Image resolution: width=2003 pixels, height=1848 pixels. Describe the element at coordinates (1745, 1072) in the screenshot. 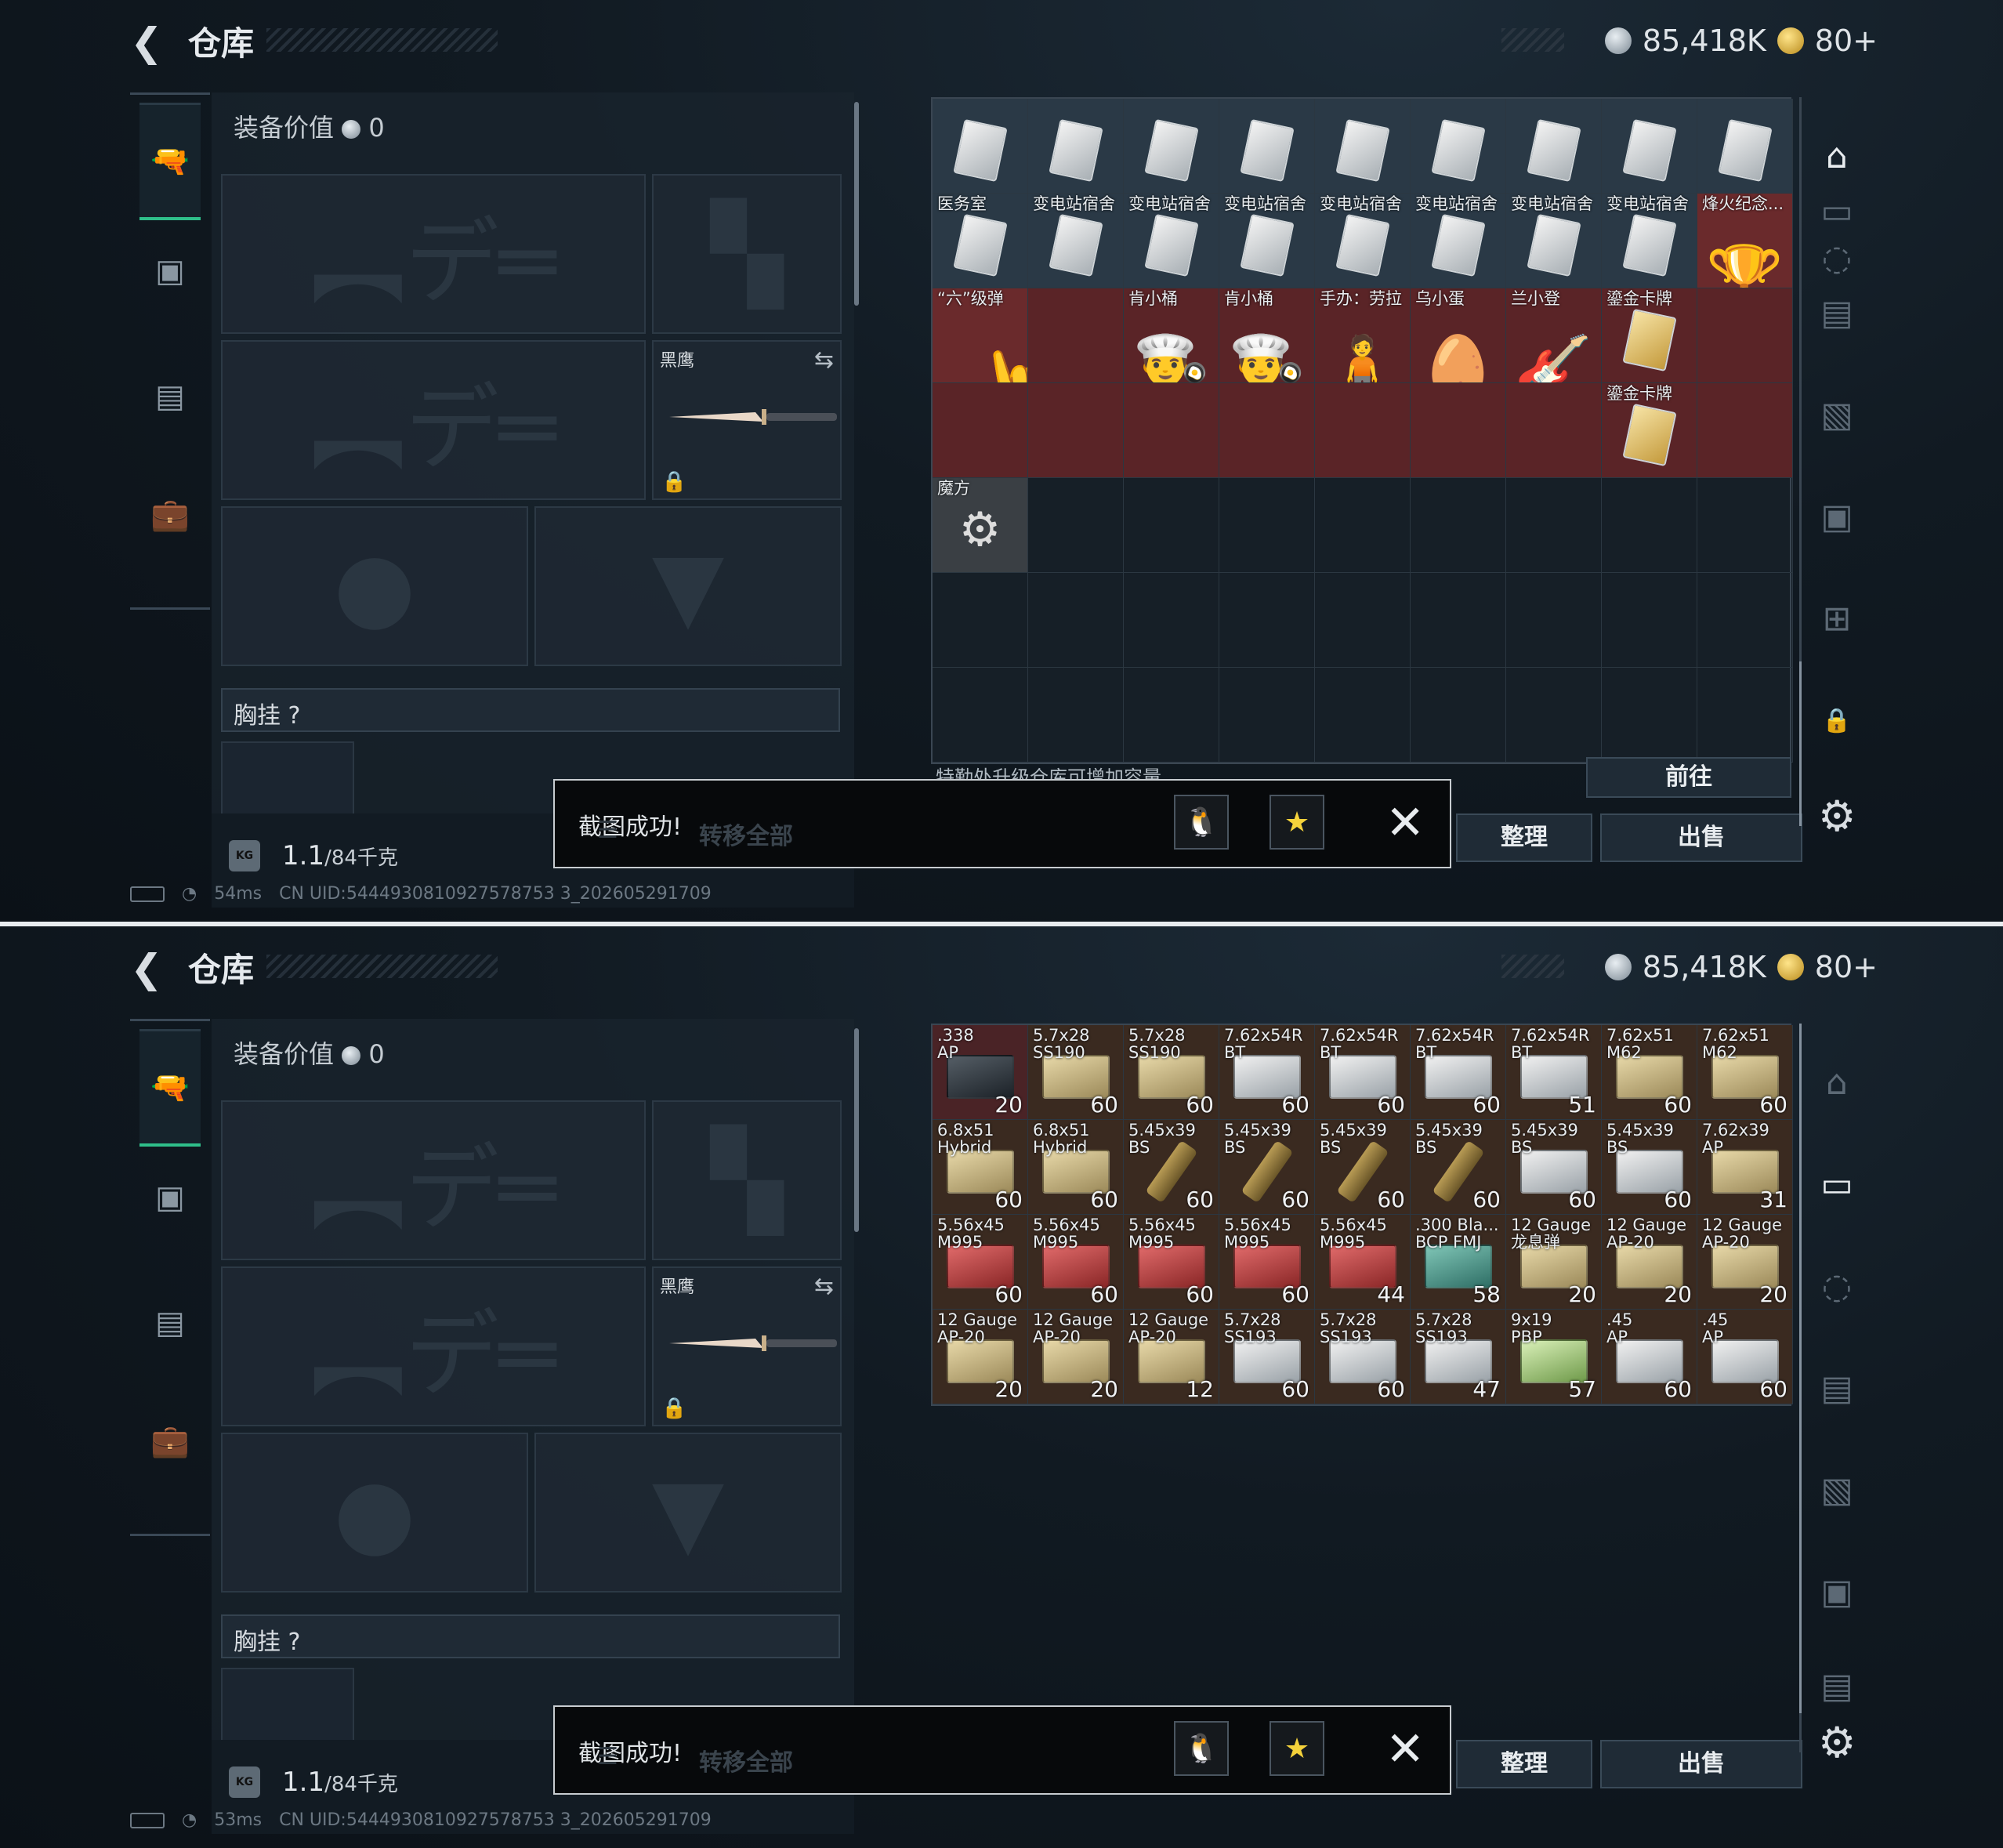

I see `ammo-cell: 7.62x51 M62 60` at that location.